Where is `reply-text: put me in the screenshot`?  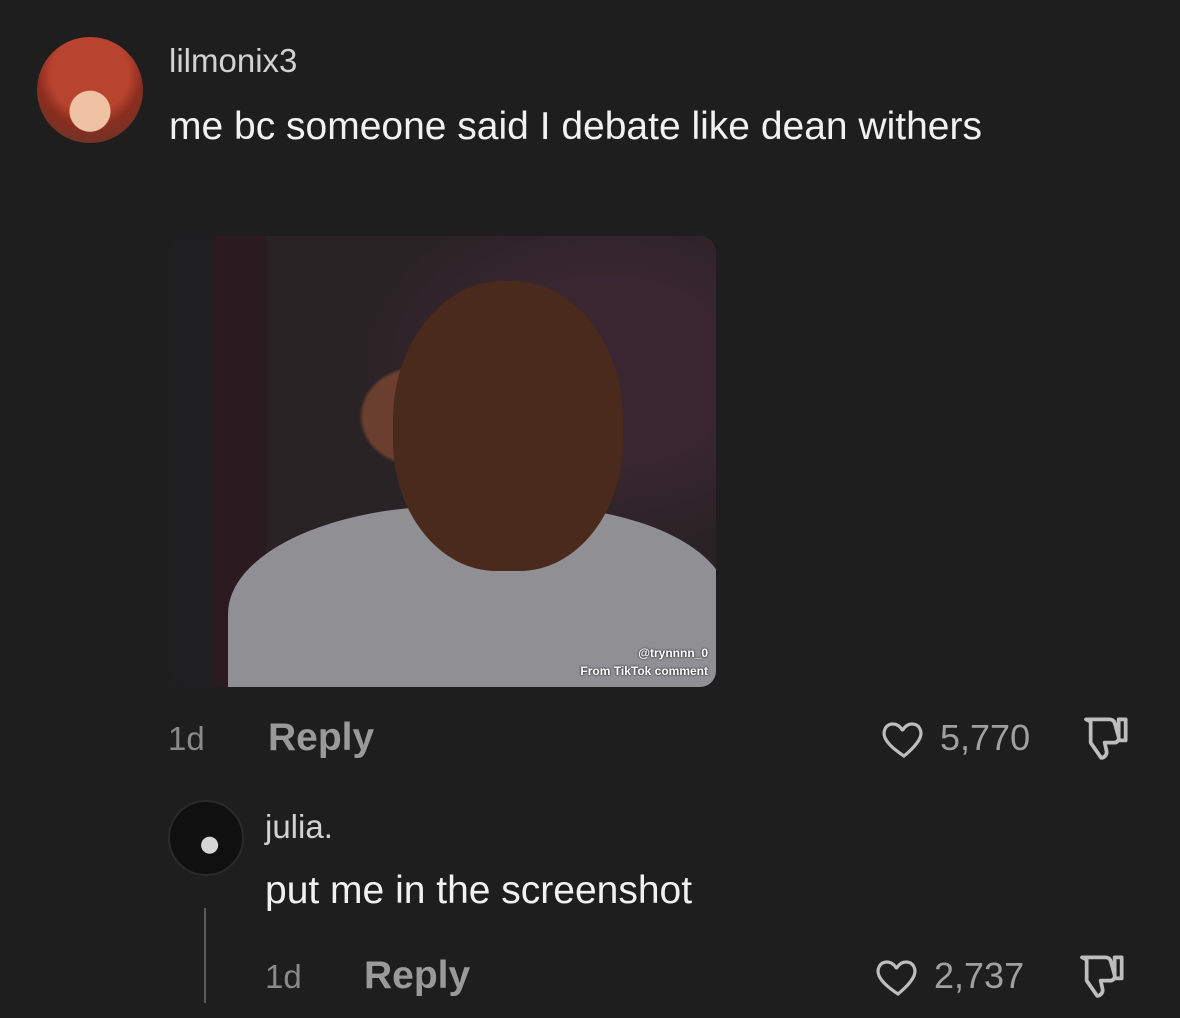 reply-text: put me in the screenshot is located at coordinates (479, 890).